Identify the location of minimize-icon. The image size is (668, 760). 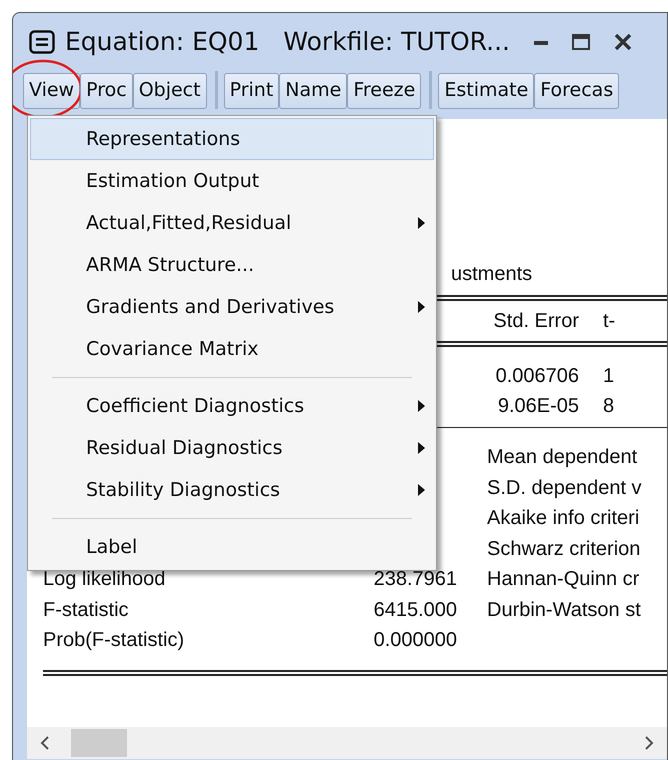
(541, 42).